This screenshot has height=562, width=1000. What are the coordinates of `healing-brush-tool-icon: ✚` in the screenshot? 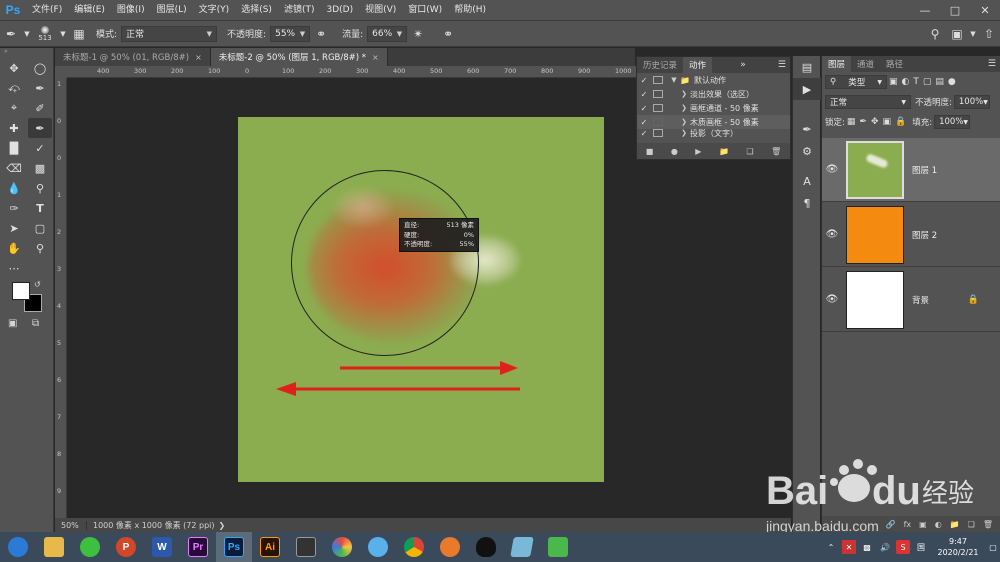 It's located at (14, 128).